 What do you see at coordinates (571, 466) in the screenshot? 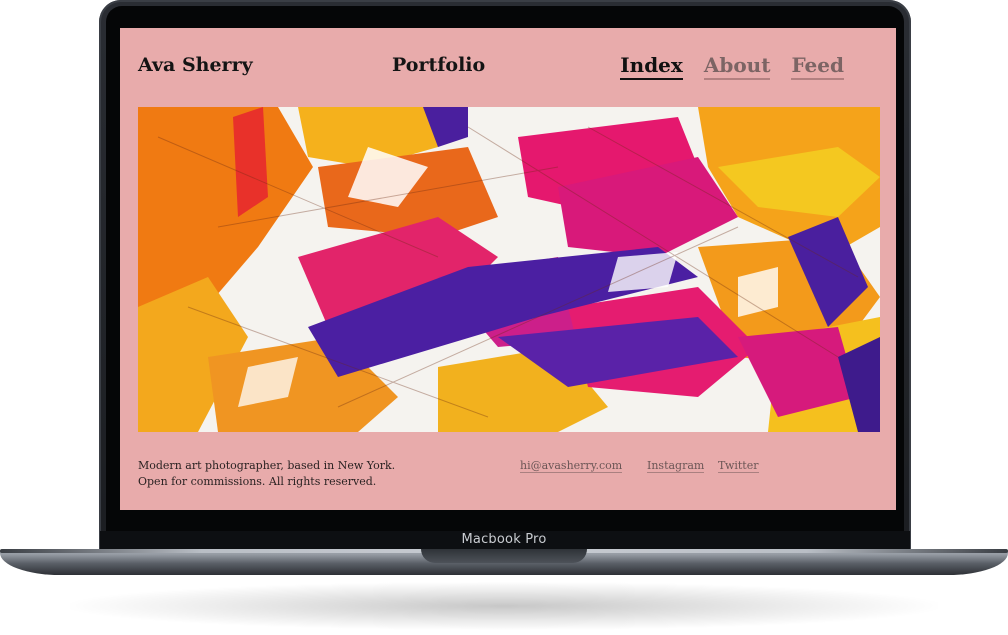
I see `email-link: hi@avasherry.com` at bounding box center [571, 466].